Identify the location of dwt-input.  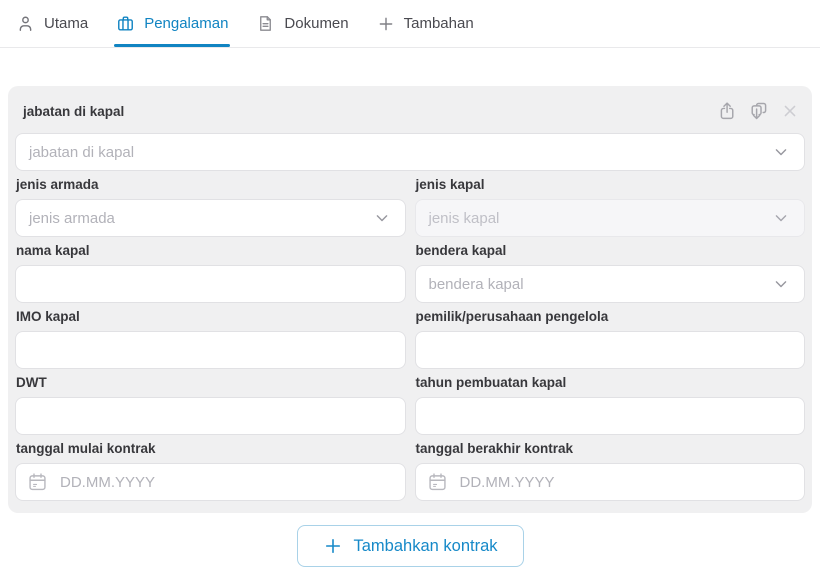
(210, 416).